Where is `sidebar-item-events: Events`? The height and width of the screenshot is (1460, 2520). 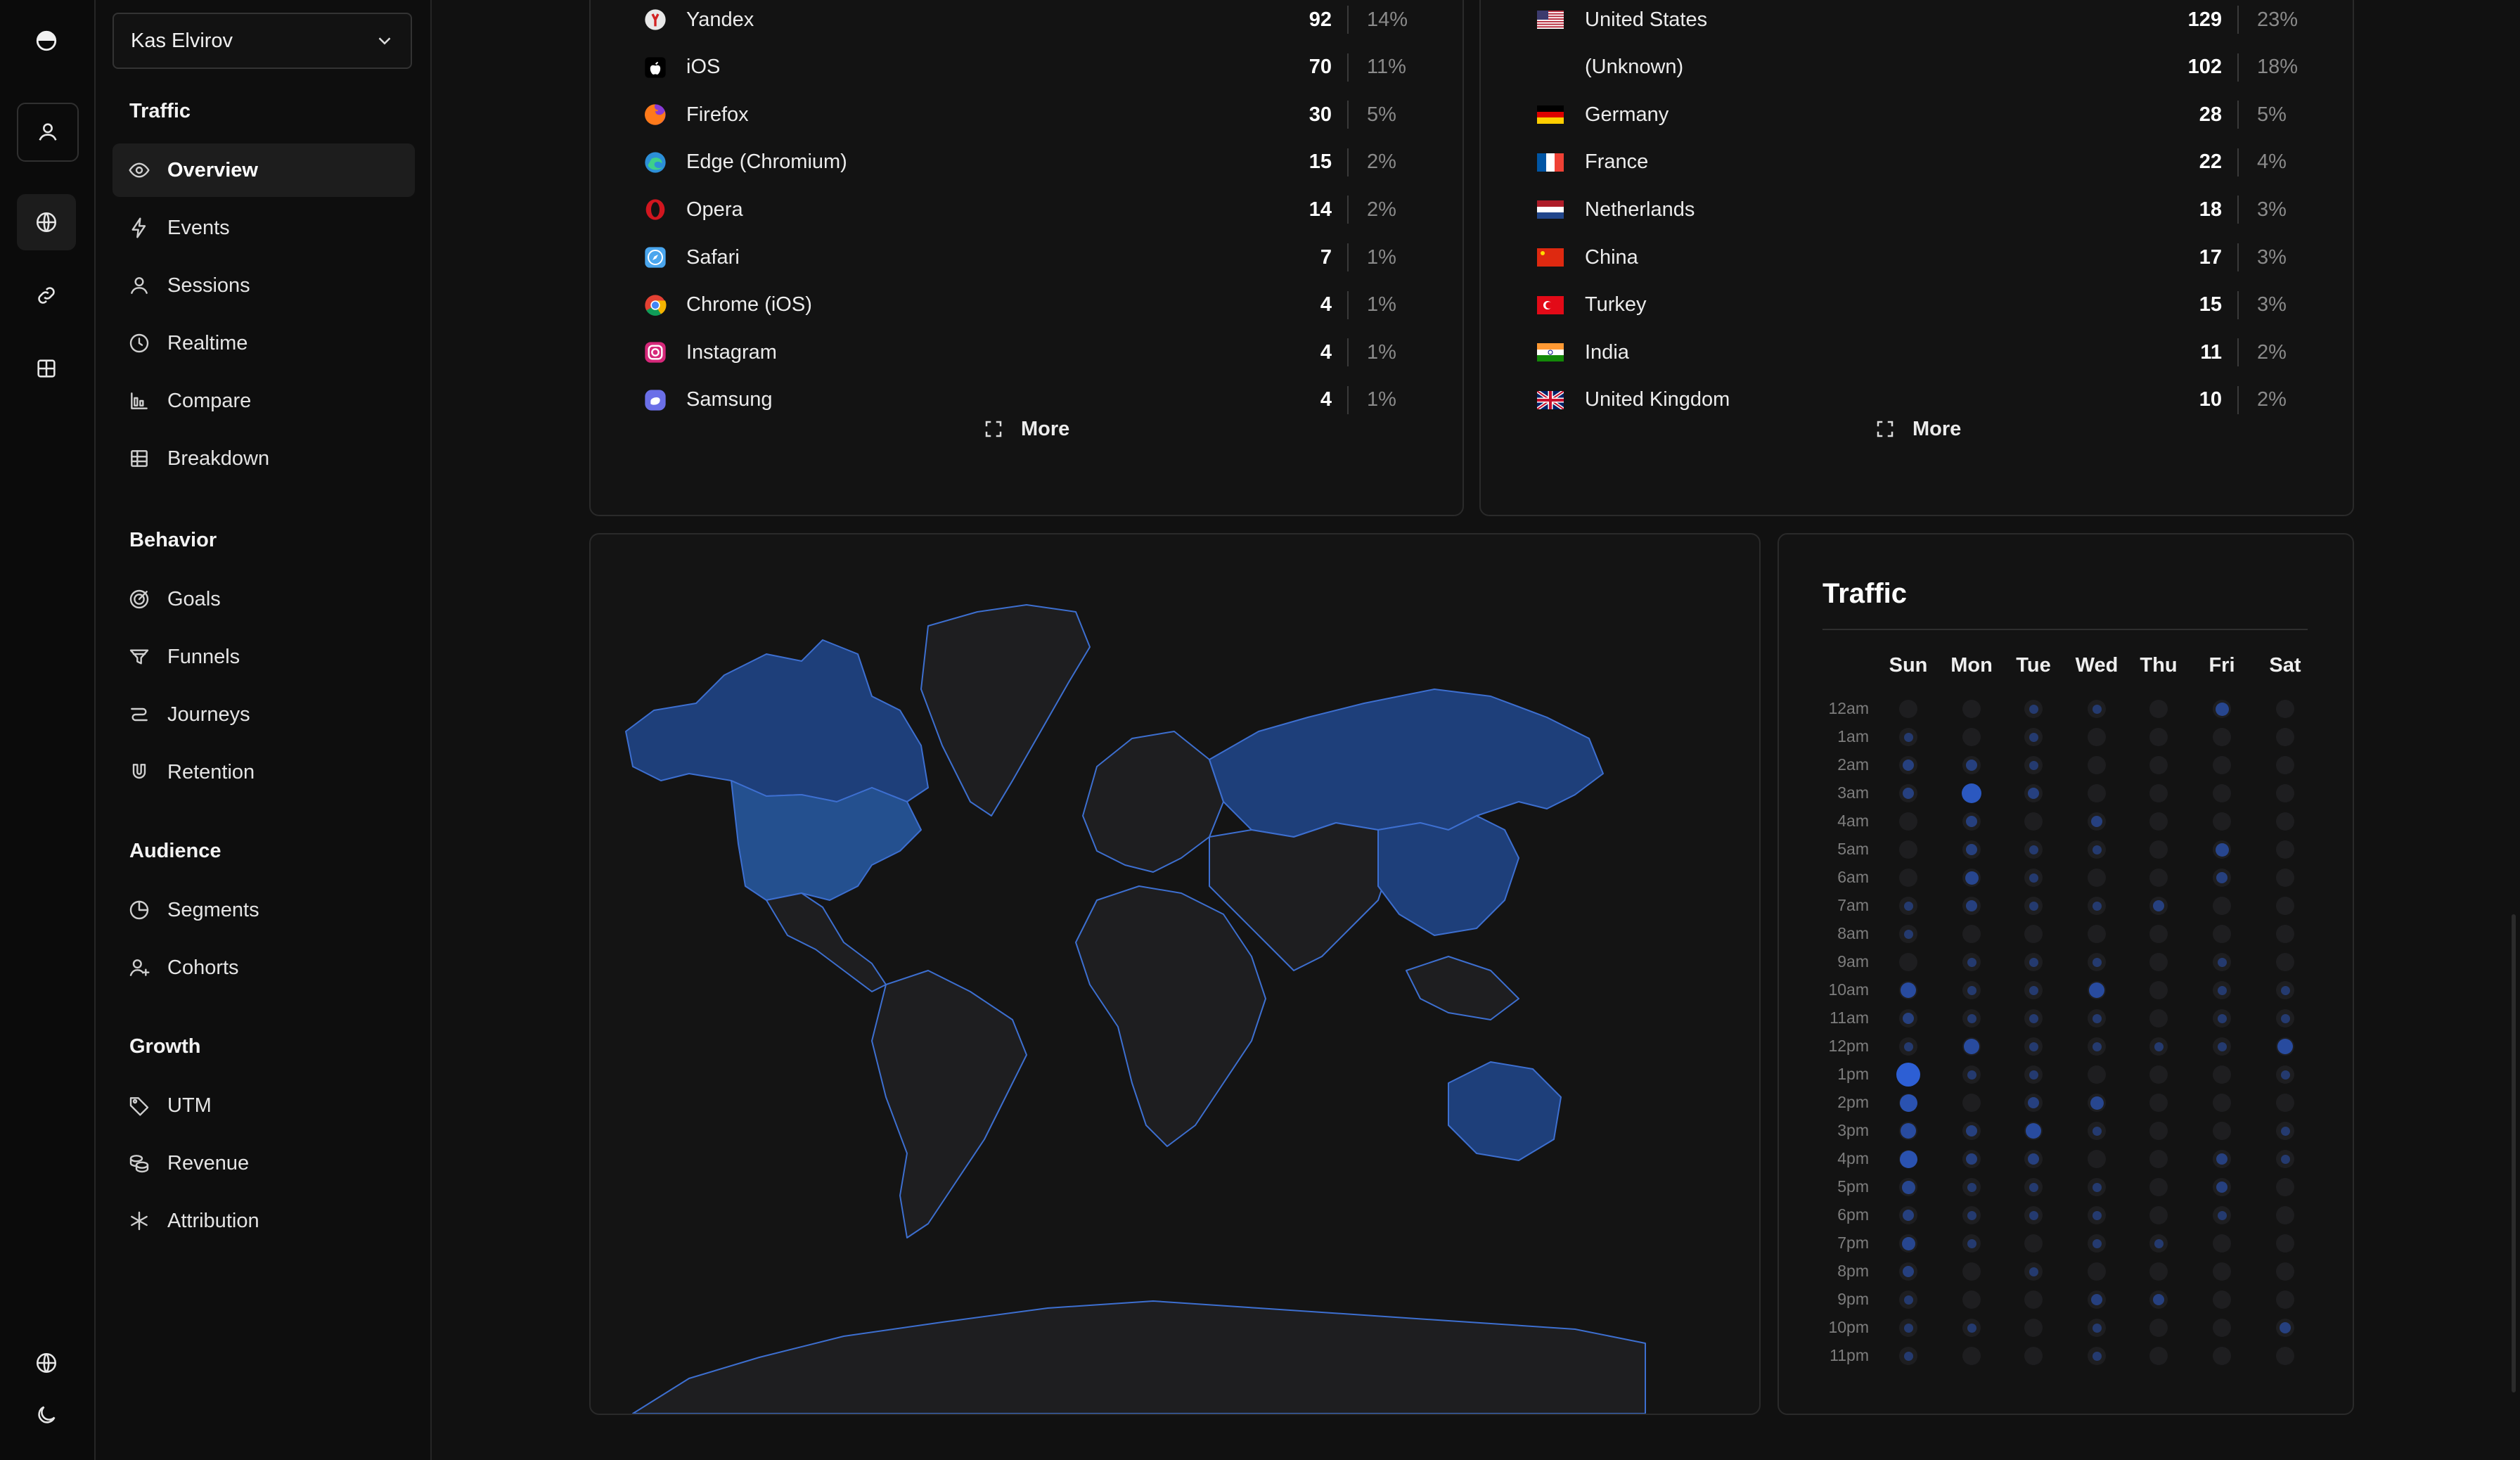 sidebar-item-events: Events is located at coordinates (263, 228).